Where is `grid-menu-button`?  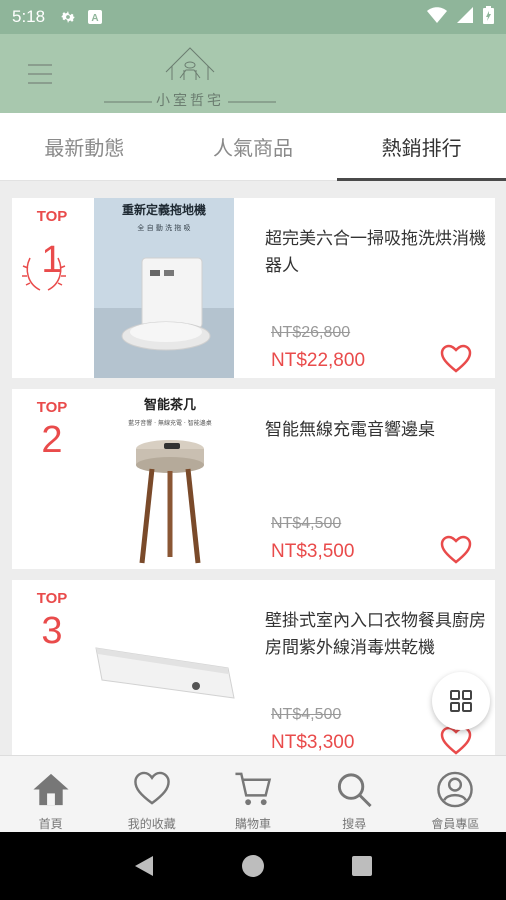
grid-menu-button is located at coordinates (461, 701).